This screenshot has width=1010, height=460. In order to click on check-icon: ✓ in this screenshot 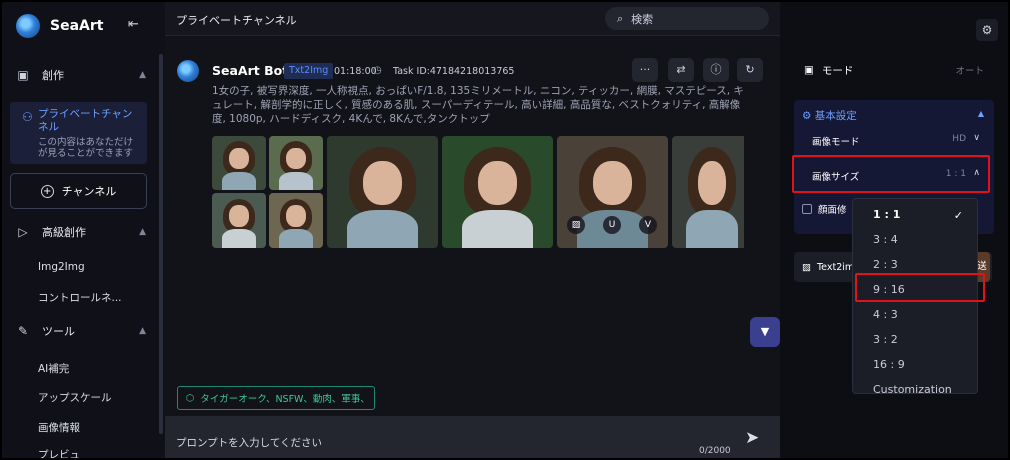, I will do `click(958, 215)`.